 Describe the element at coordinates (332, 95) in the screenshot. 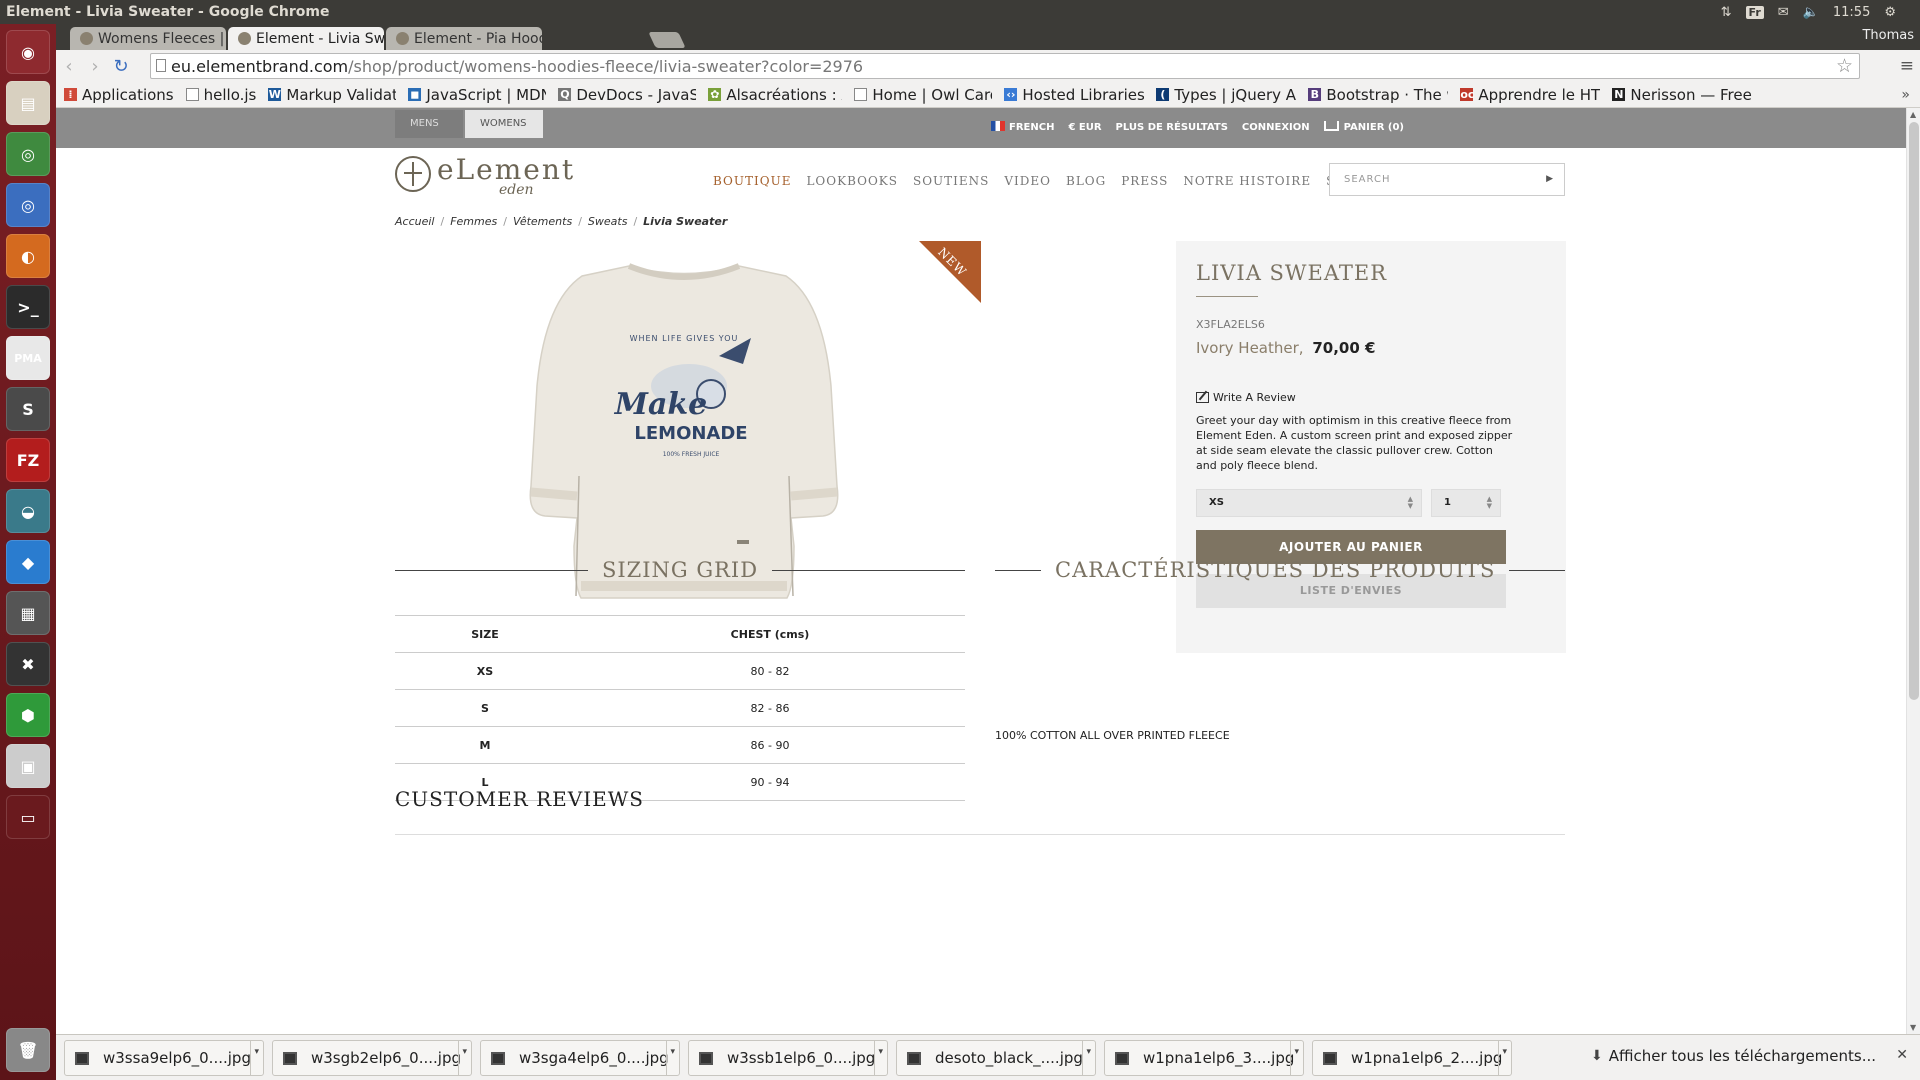

I see `bookmark-item: W Markup Validatio` at that location.